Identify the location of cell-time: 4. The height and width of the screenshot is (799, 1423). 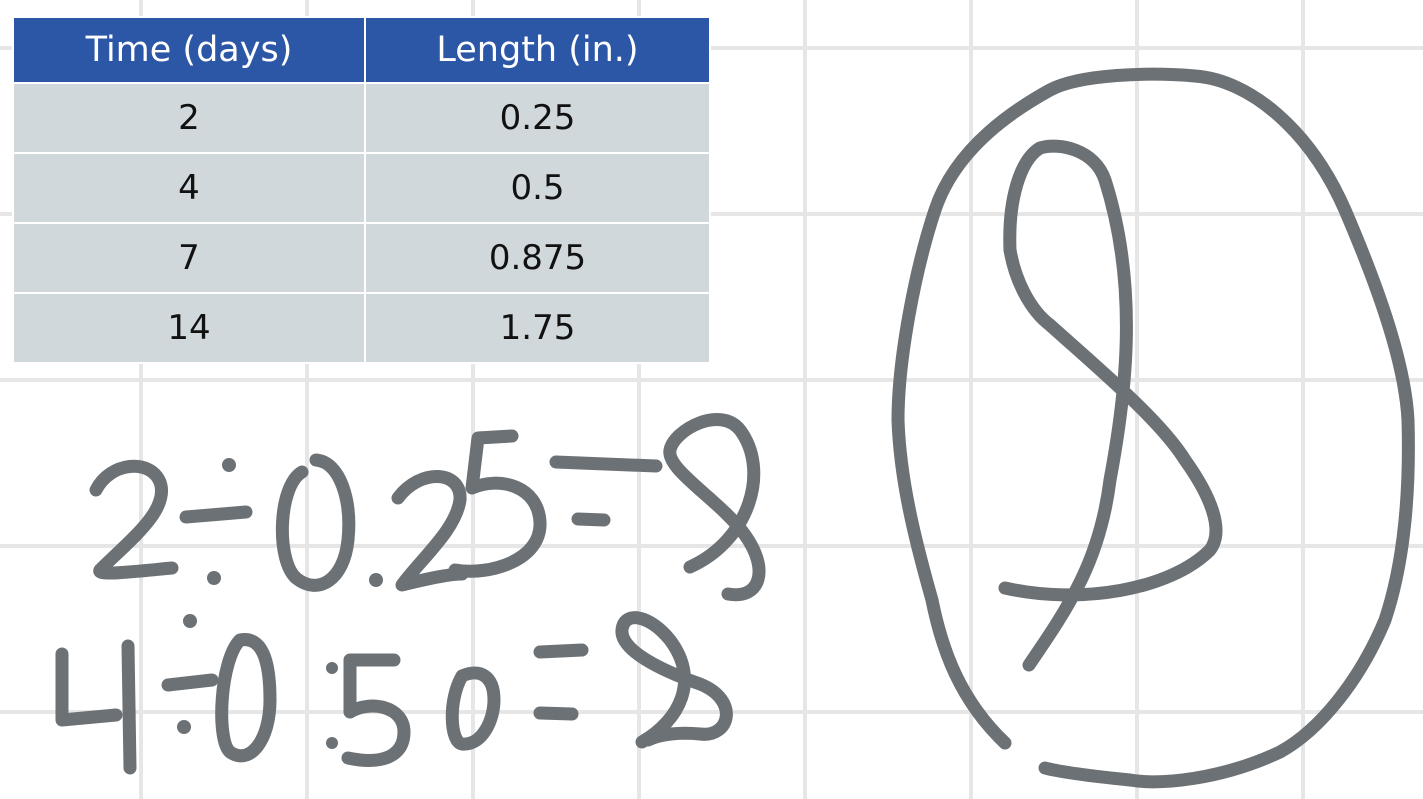
(189, 188).